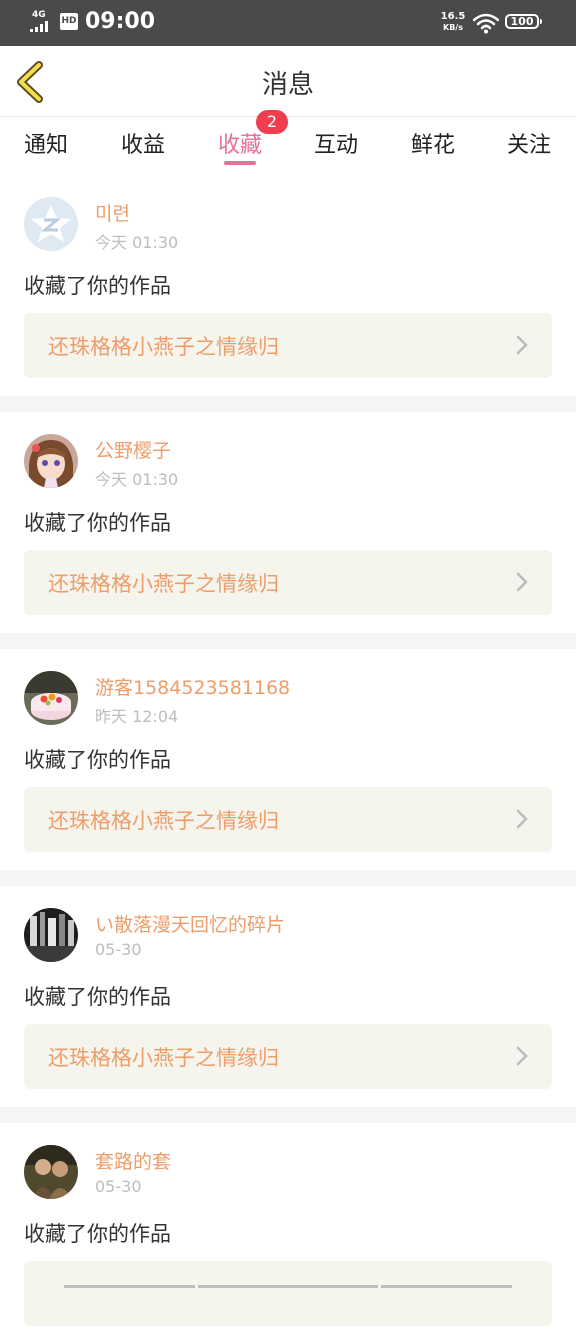 The image size is (576, 1344). Describe the element at coordinates (288, 142) in the screenshot. I see `tab-bar: 通知 收益 收藏 2 互动 鲜花 关注` at that location.